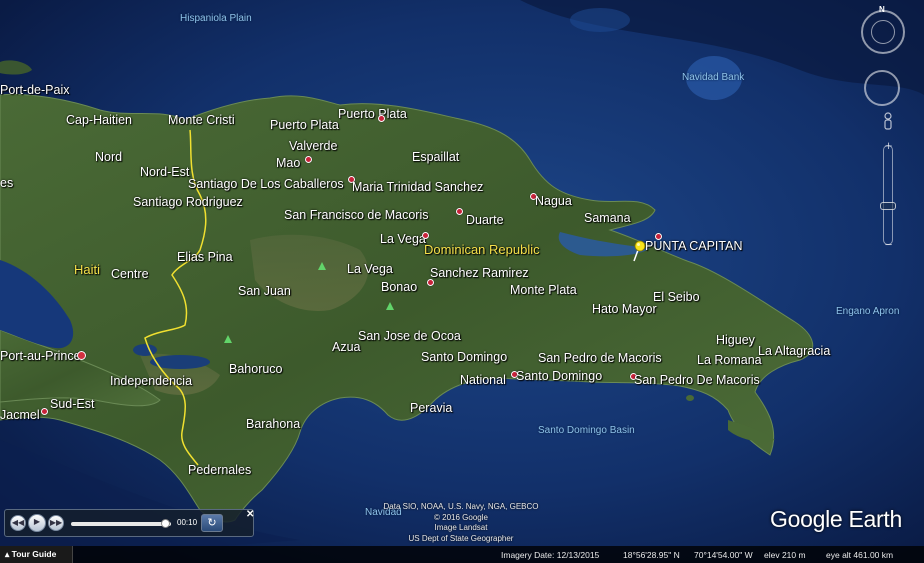 This screenshot has width=924, height=563. What do you see at coordinates (888, 195) in the screenshot?
I see `zoom-slider` at bounding box center [888, 195].